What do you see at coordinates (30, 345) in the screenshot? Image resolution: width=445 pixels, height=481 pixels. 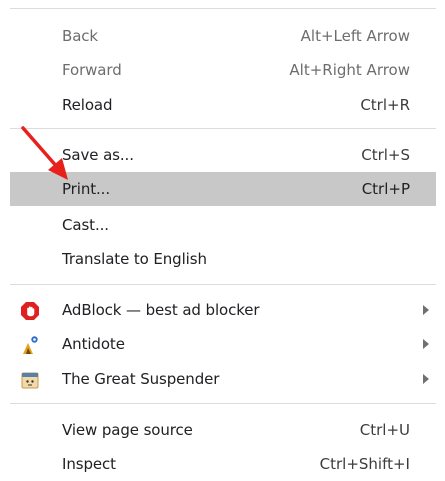 I see `antidote-icon` at bounding box center [30, 345].